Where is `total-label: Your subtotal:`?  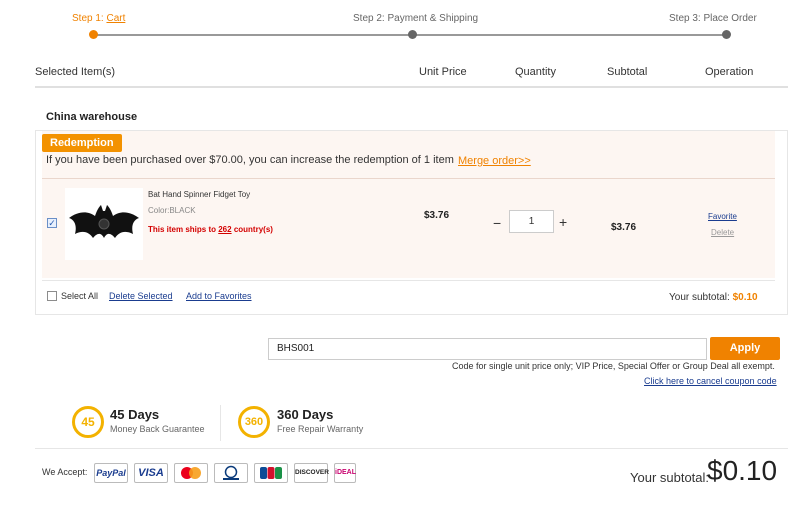 total-label: Your subtotal: is located at coordinates (670, 477).